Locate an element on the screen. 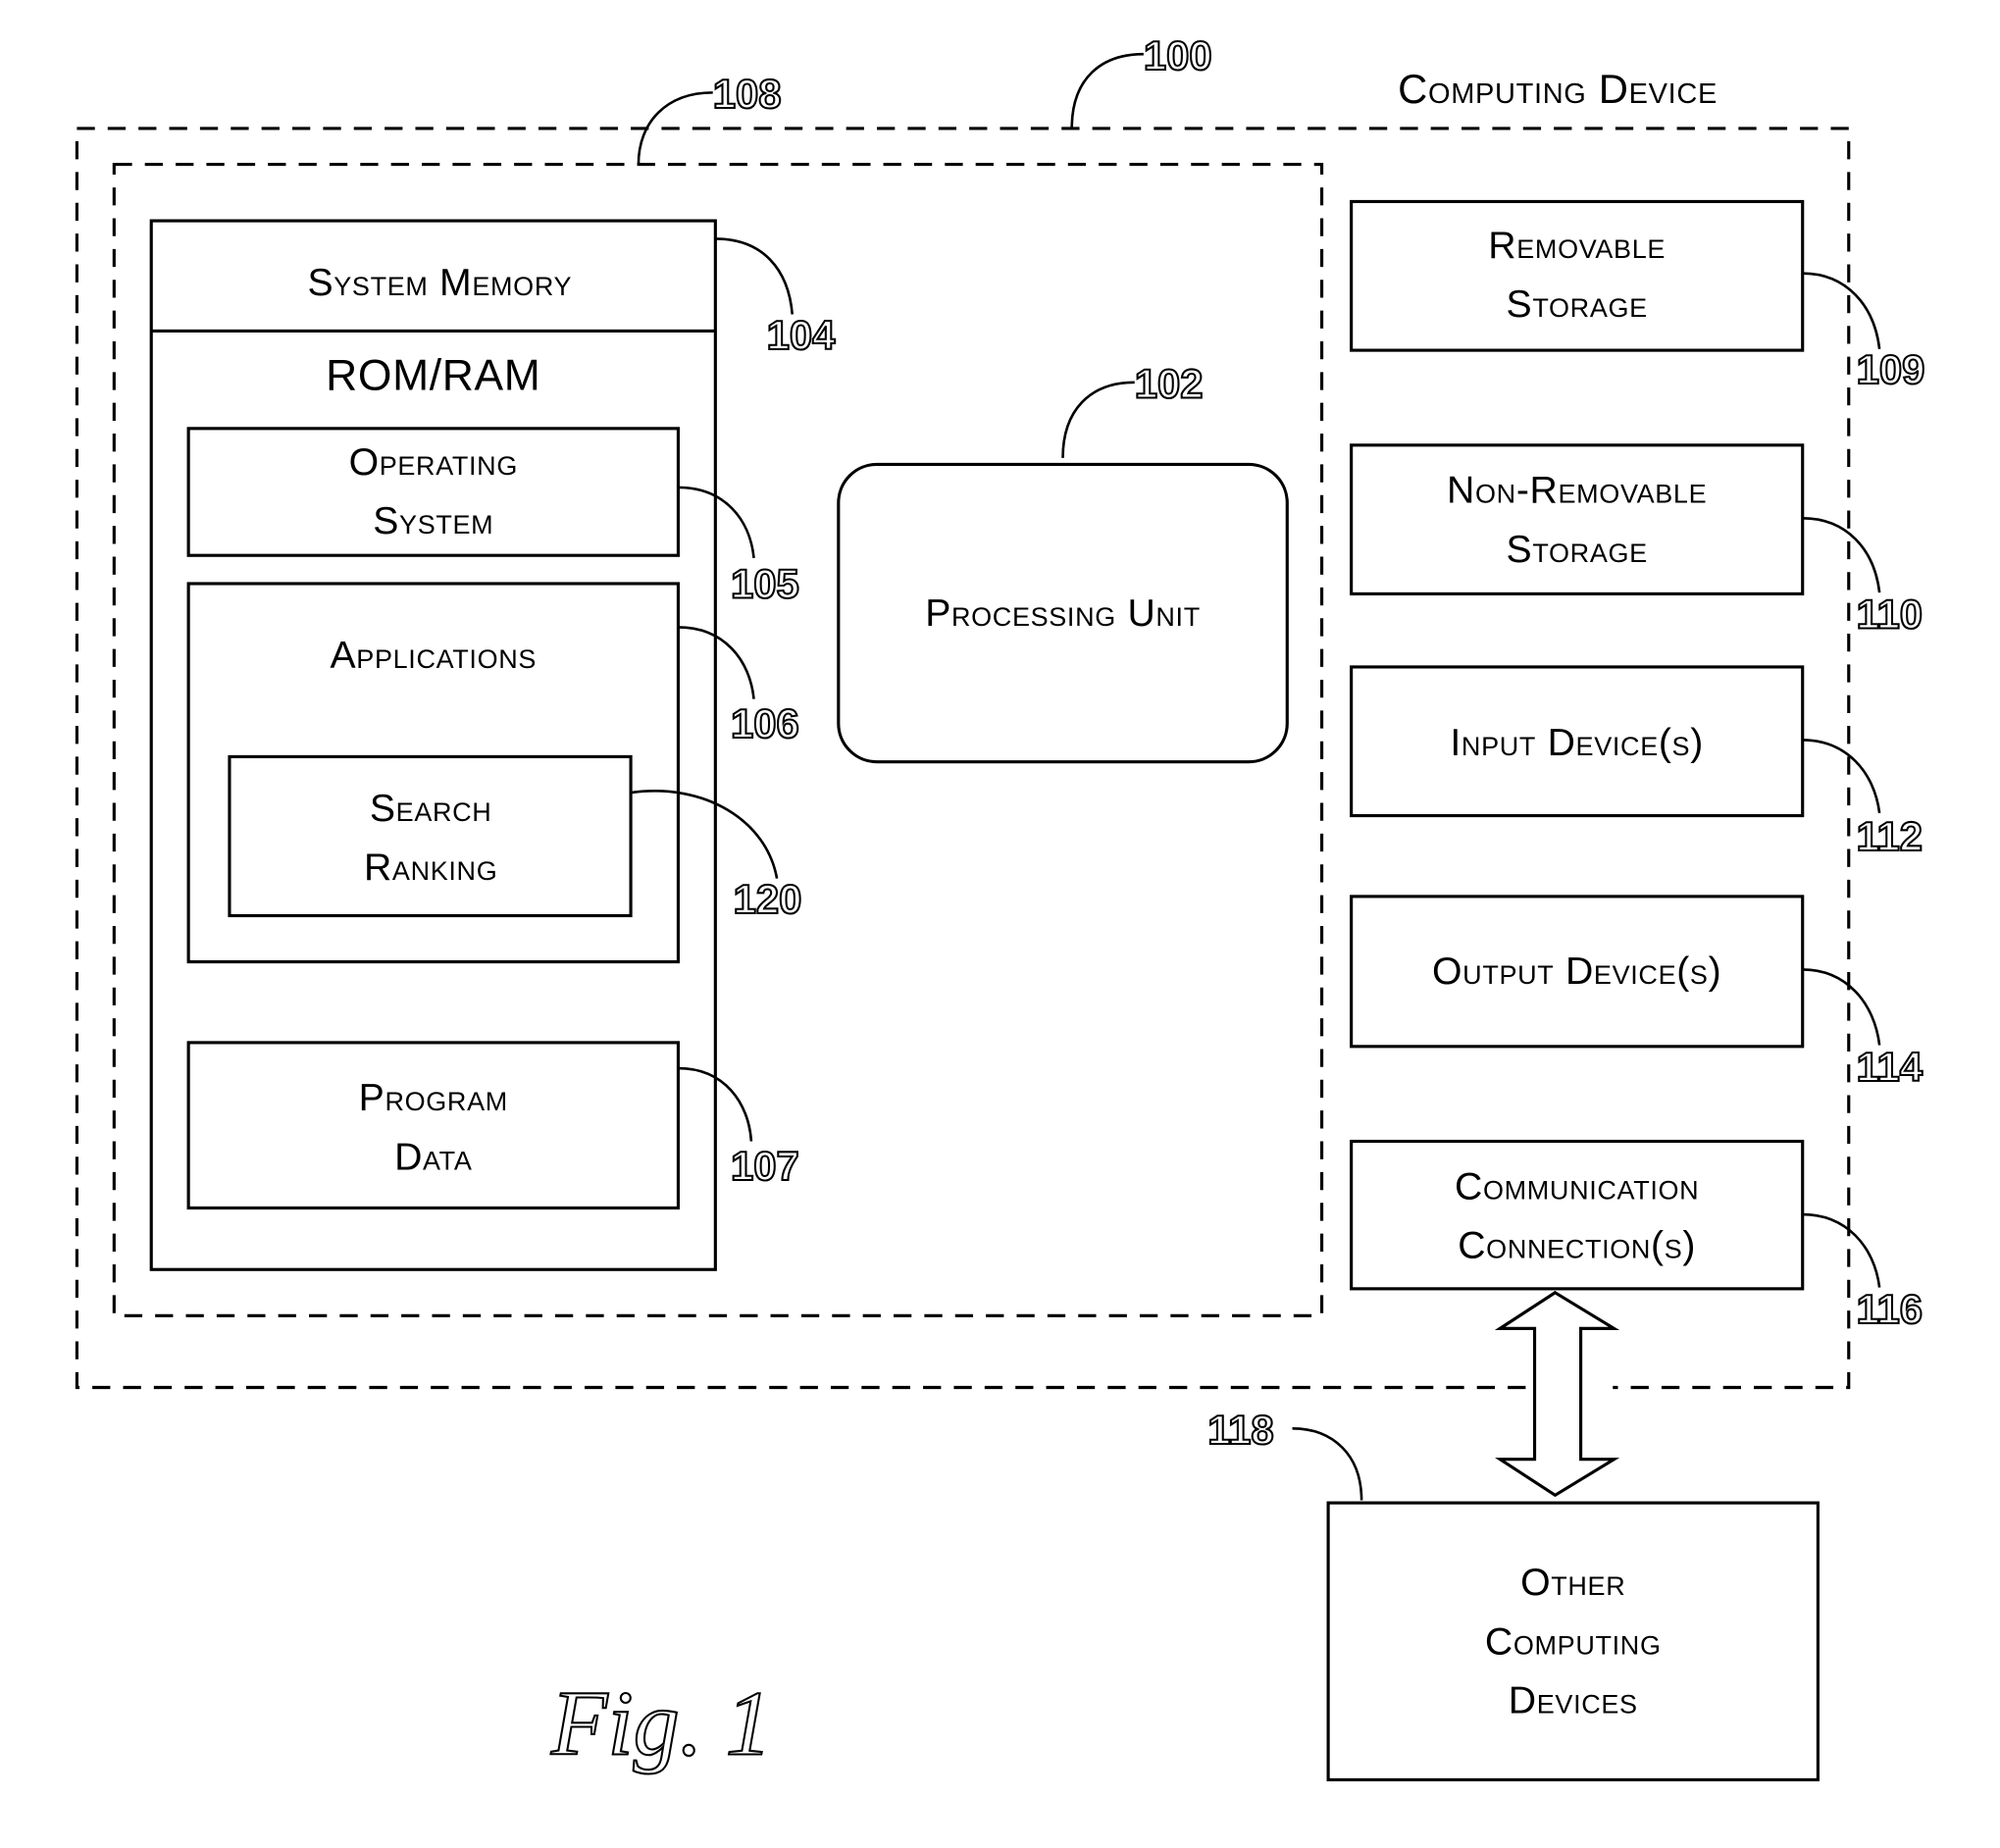 The image size is (2000, 1848). ref-104: 104 is located at coordinates (802, 335).